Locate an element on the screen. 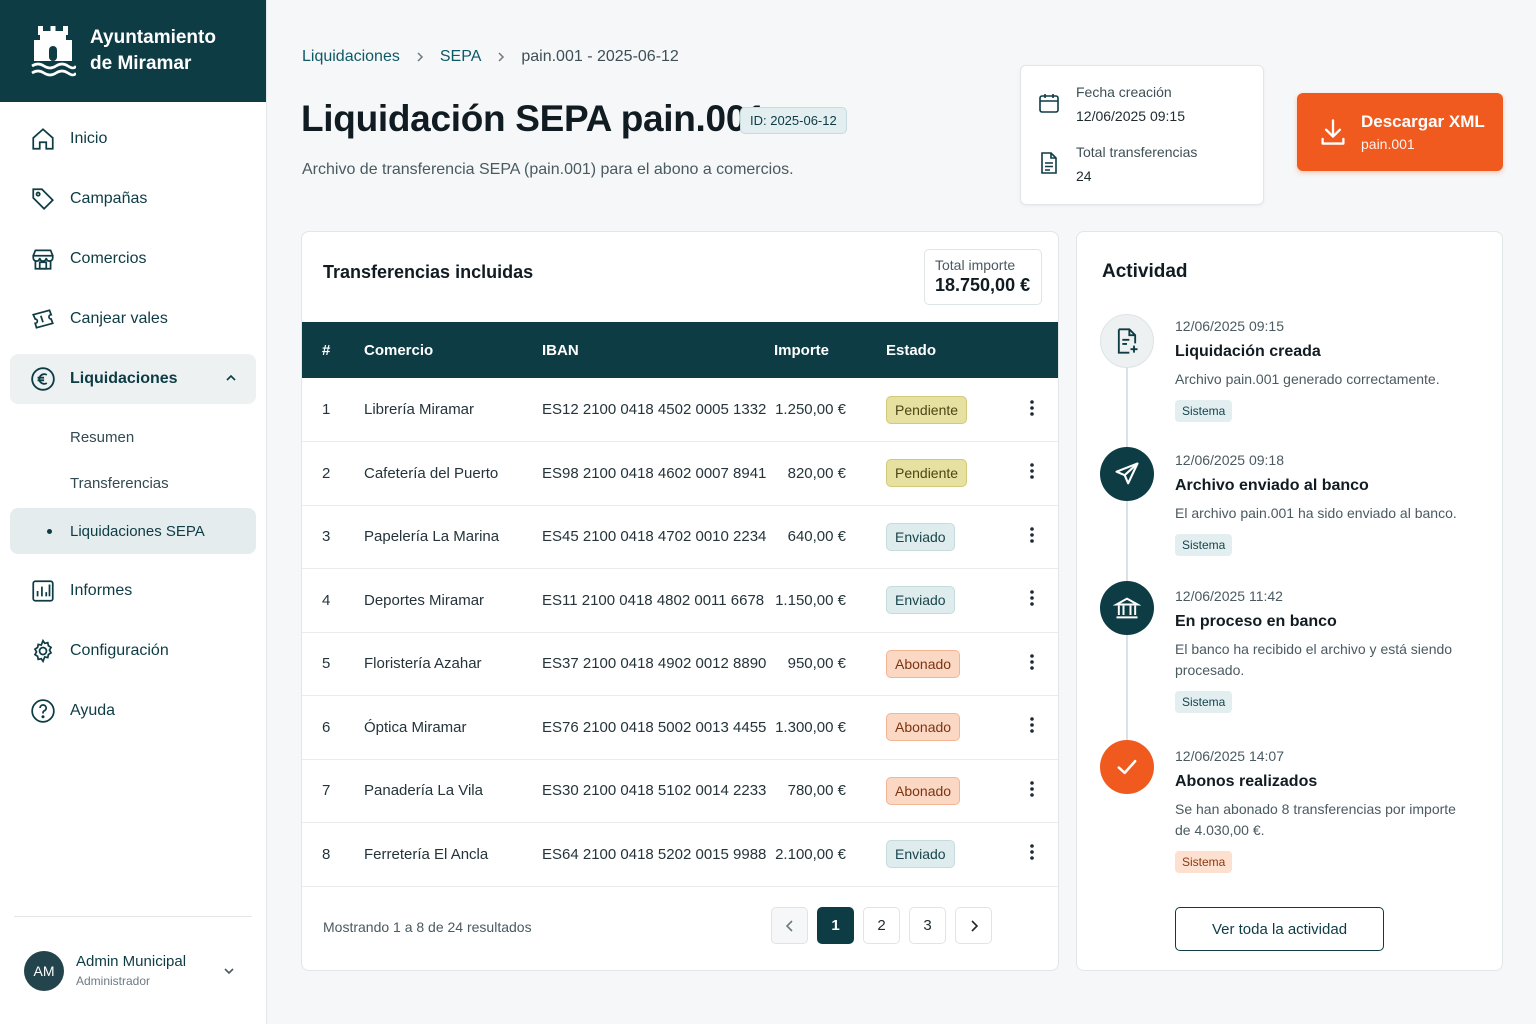  sidebar-item-informes: Informes is located at coordinates (133, 591).